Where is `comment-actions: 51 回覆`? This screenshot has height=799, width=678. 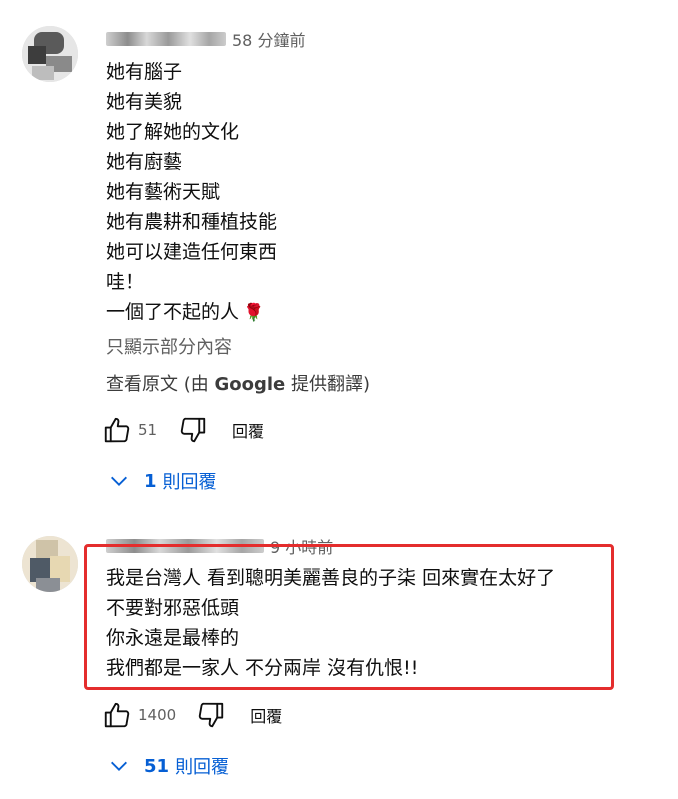
comment-actions: 51 回覆 is located at coordinates (182, 430).